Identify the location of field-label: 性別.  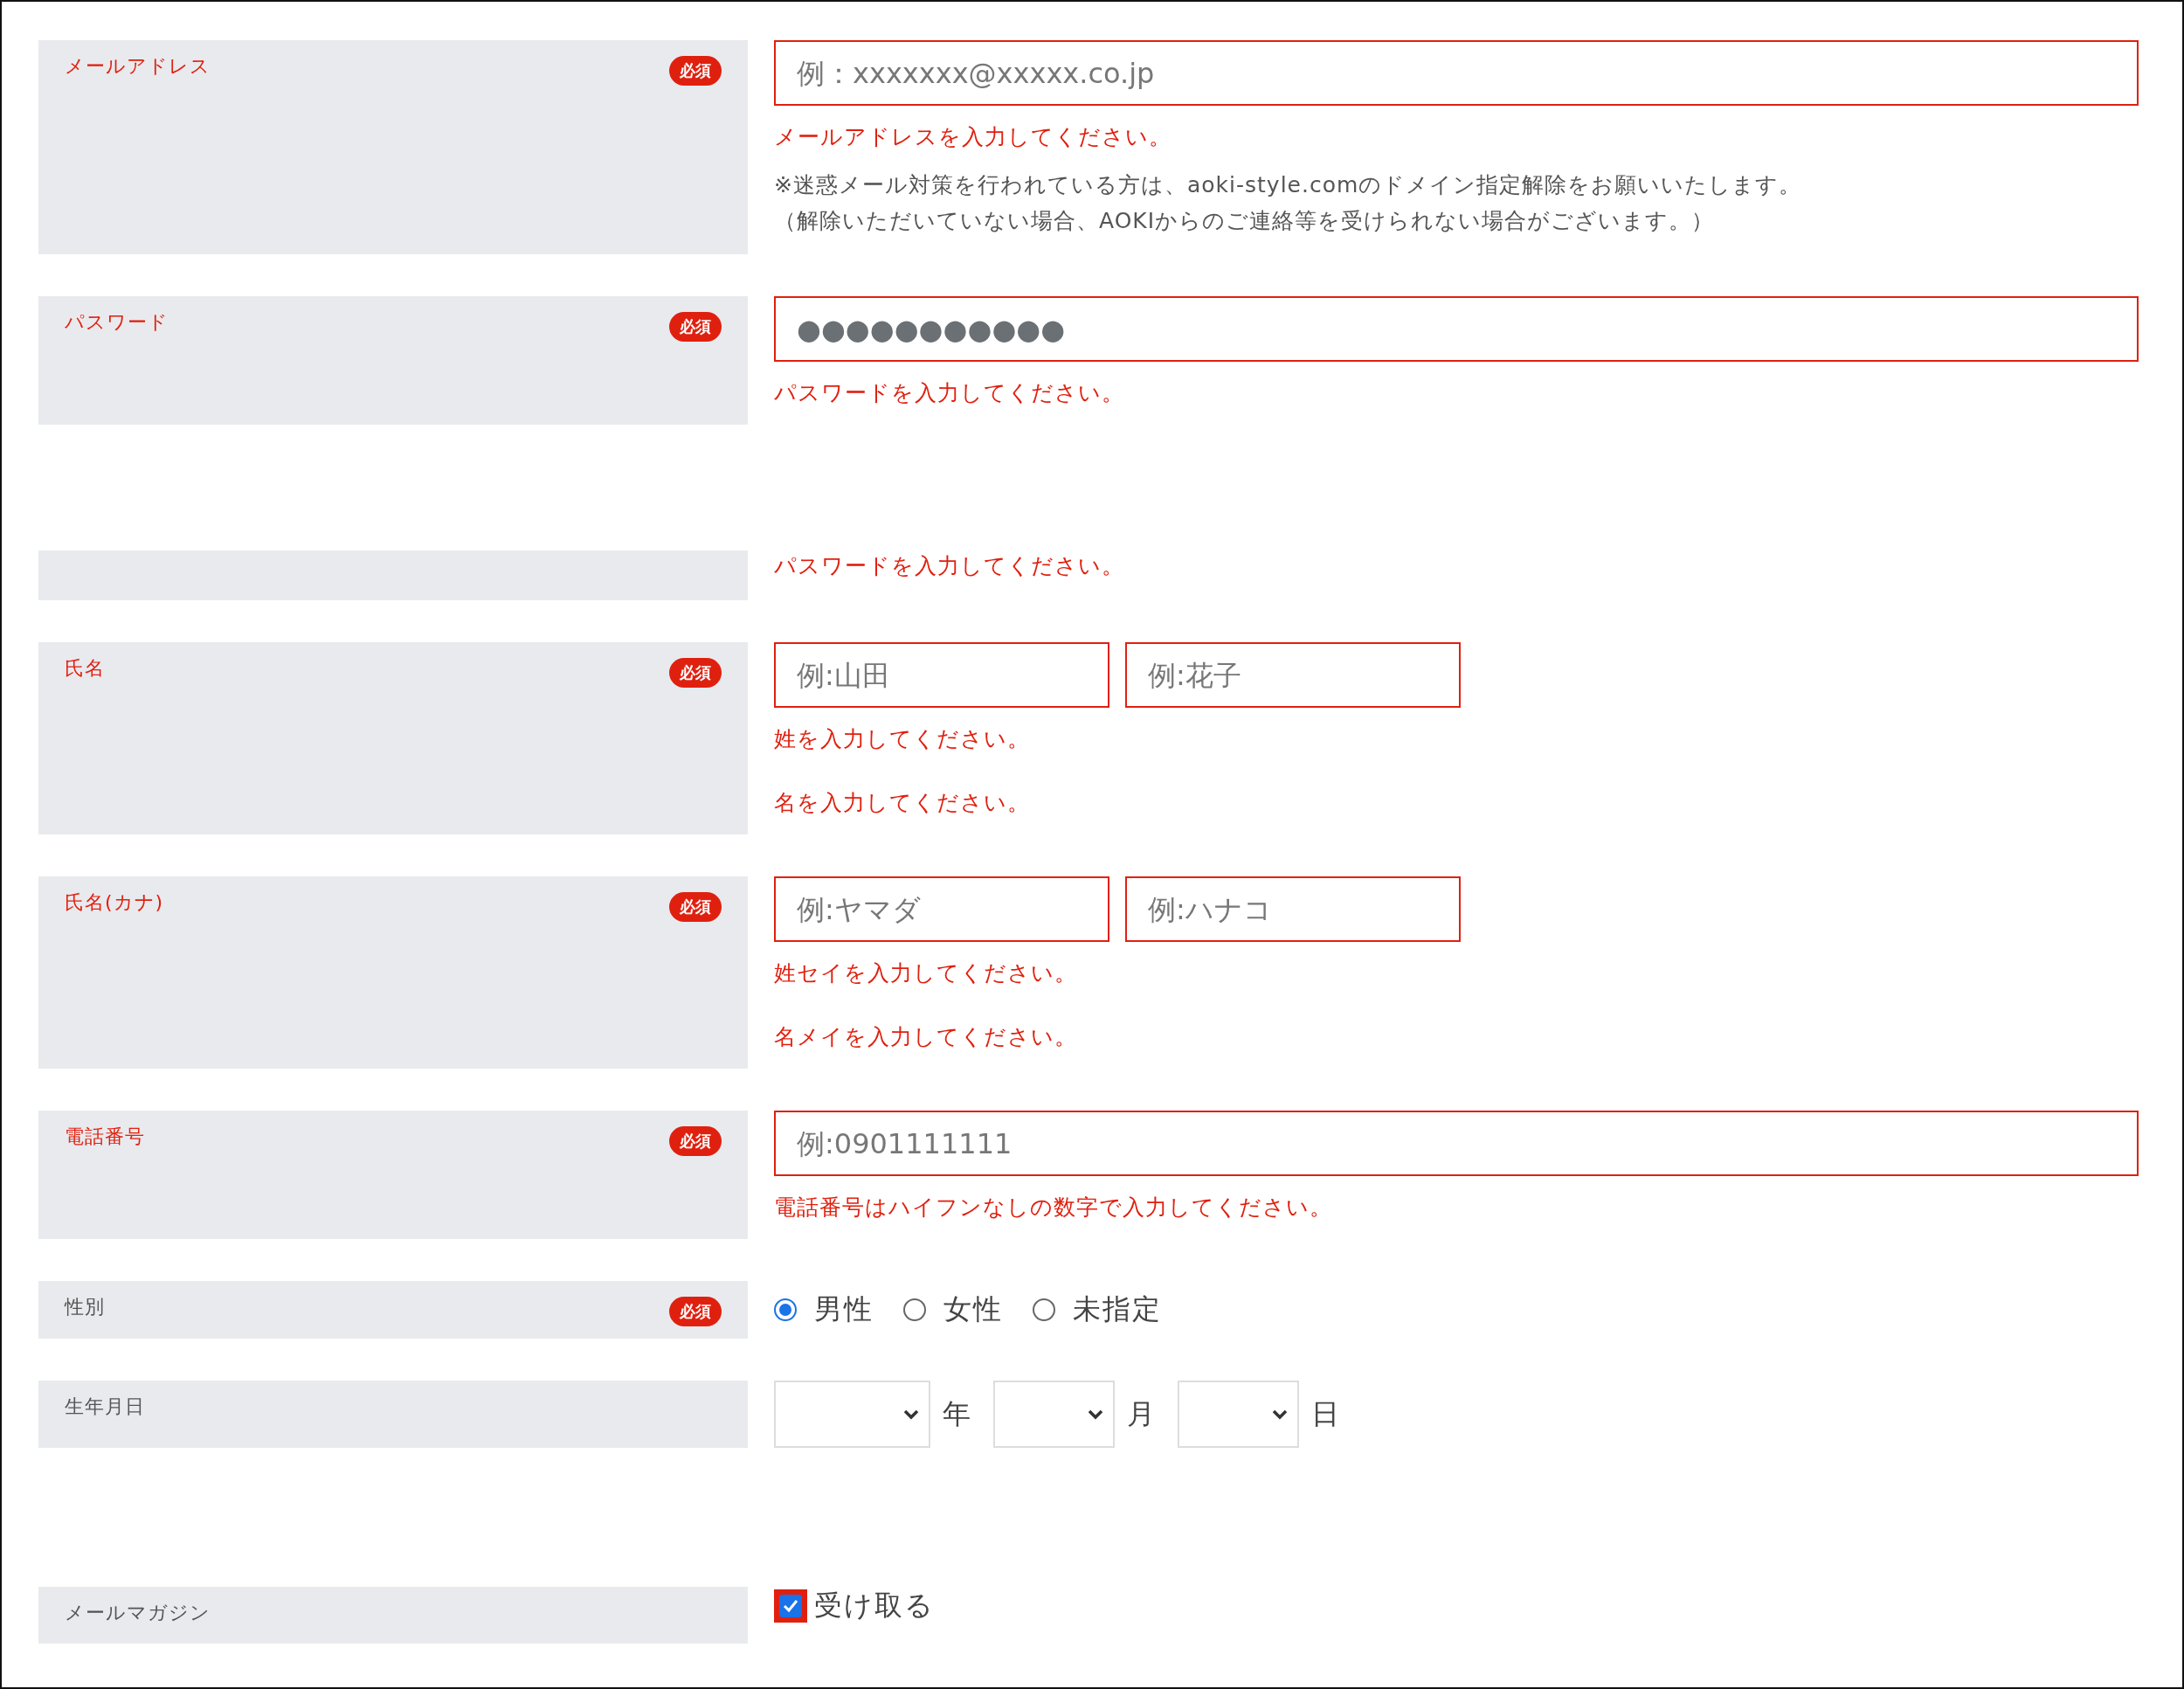
(85, 1307).